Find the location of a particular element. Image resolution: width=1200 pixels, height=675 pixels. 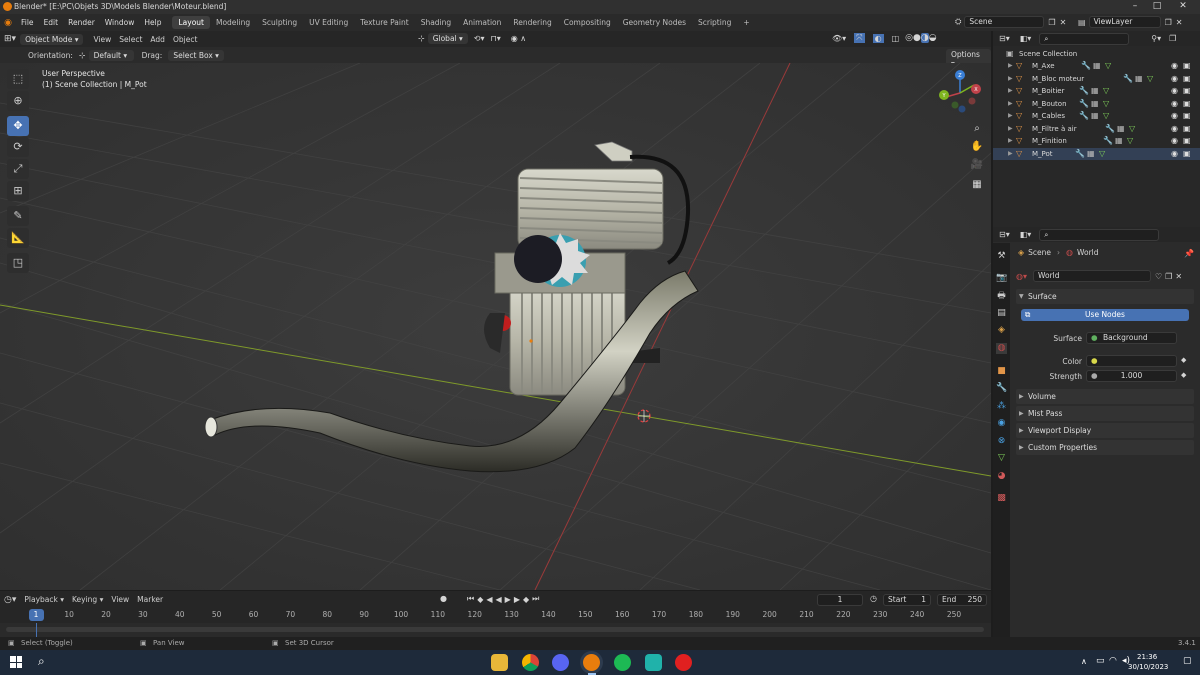

scene-collection-row: ▣ Scene Collection is located at coordinates (1096, 54).